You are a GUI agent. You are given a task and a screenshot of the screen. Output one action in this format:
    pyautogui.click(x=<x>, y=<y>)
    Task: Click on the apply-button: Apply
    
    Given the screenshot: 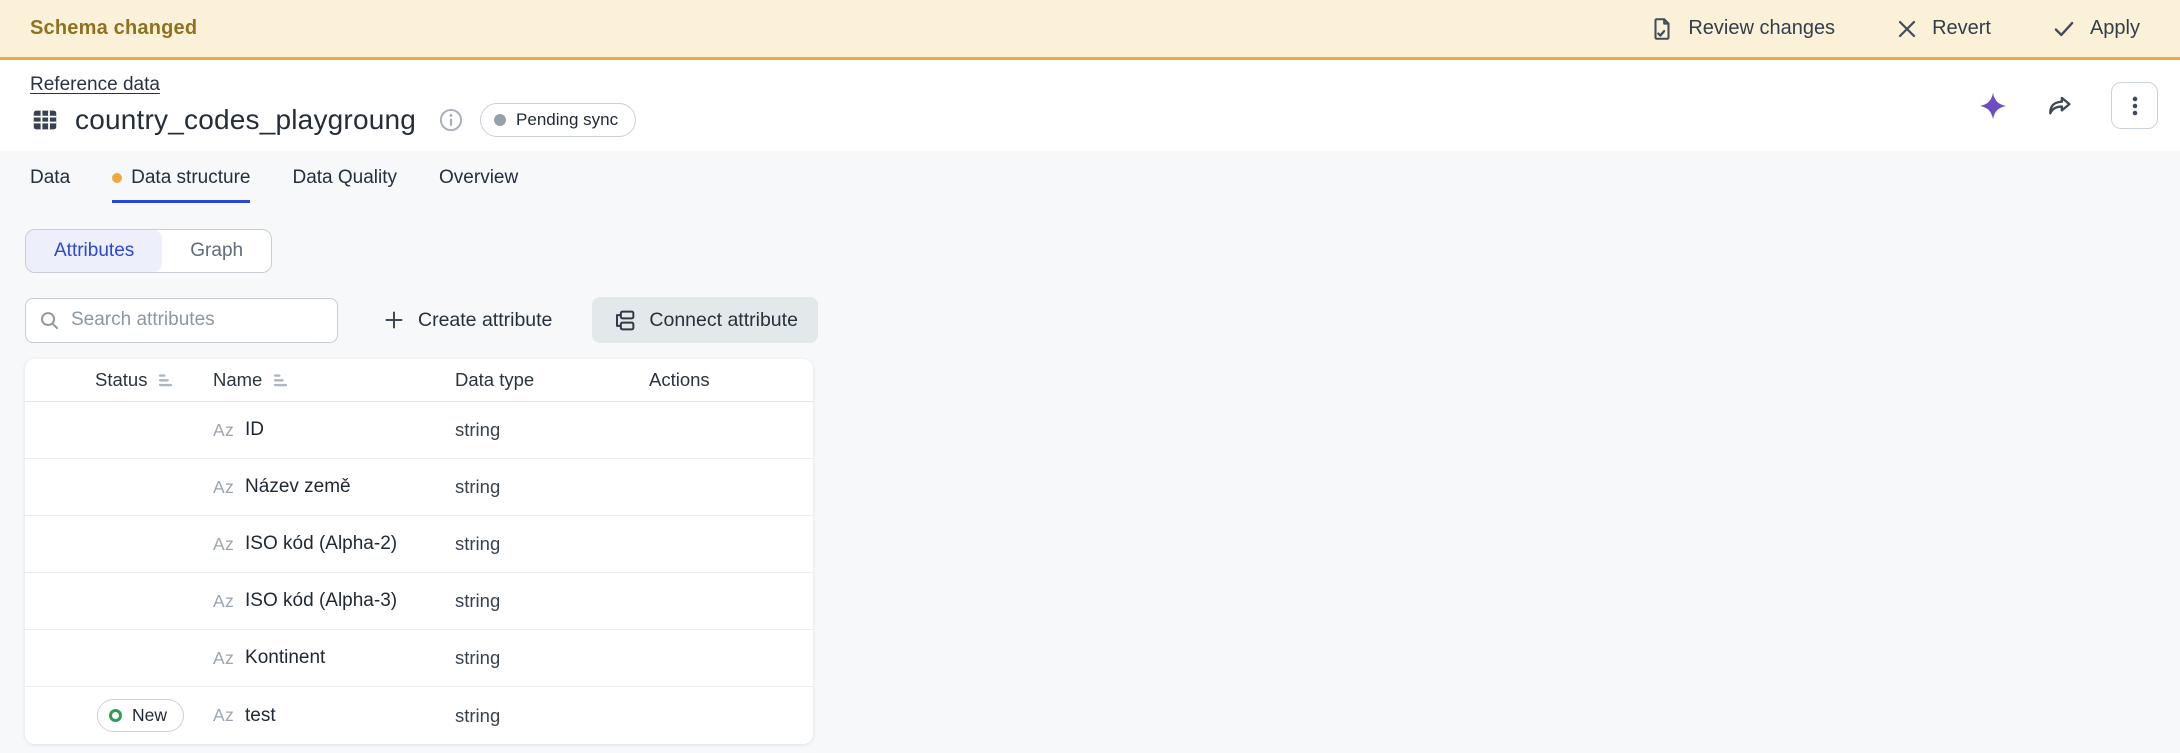 What is the action you would take?
    pyautogui.click(x=2095, y=29)
    